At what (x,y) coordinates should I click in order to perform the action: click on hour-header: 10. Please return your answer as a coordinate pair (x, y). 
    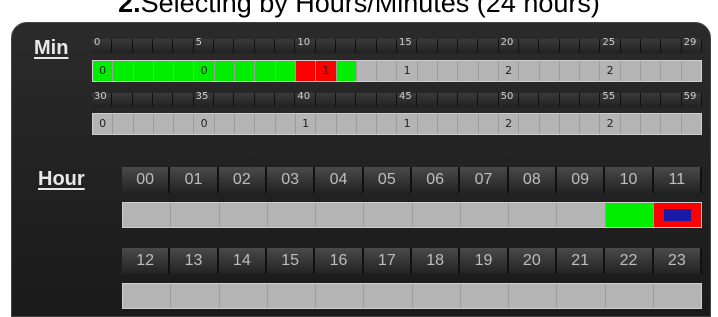
    Looking at the image, I should click on (629, 180).